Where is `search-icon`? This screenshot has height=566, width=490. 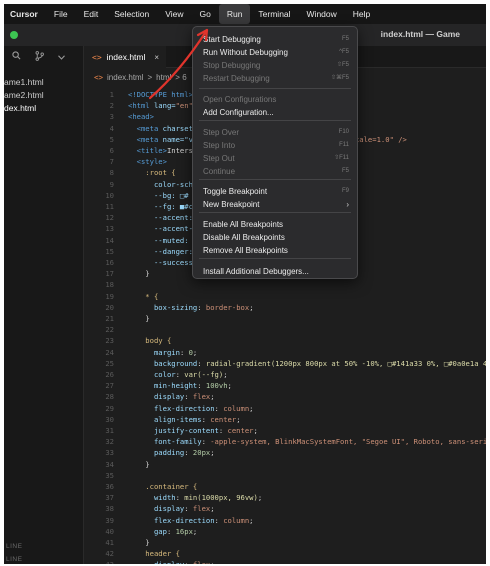
search-icon is located at coordinates (16, 57).